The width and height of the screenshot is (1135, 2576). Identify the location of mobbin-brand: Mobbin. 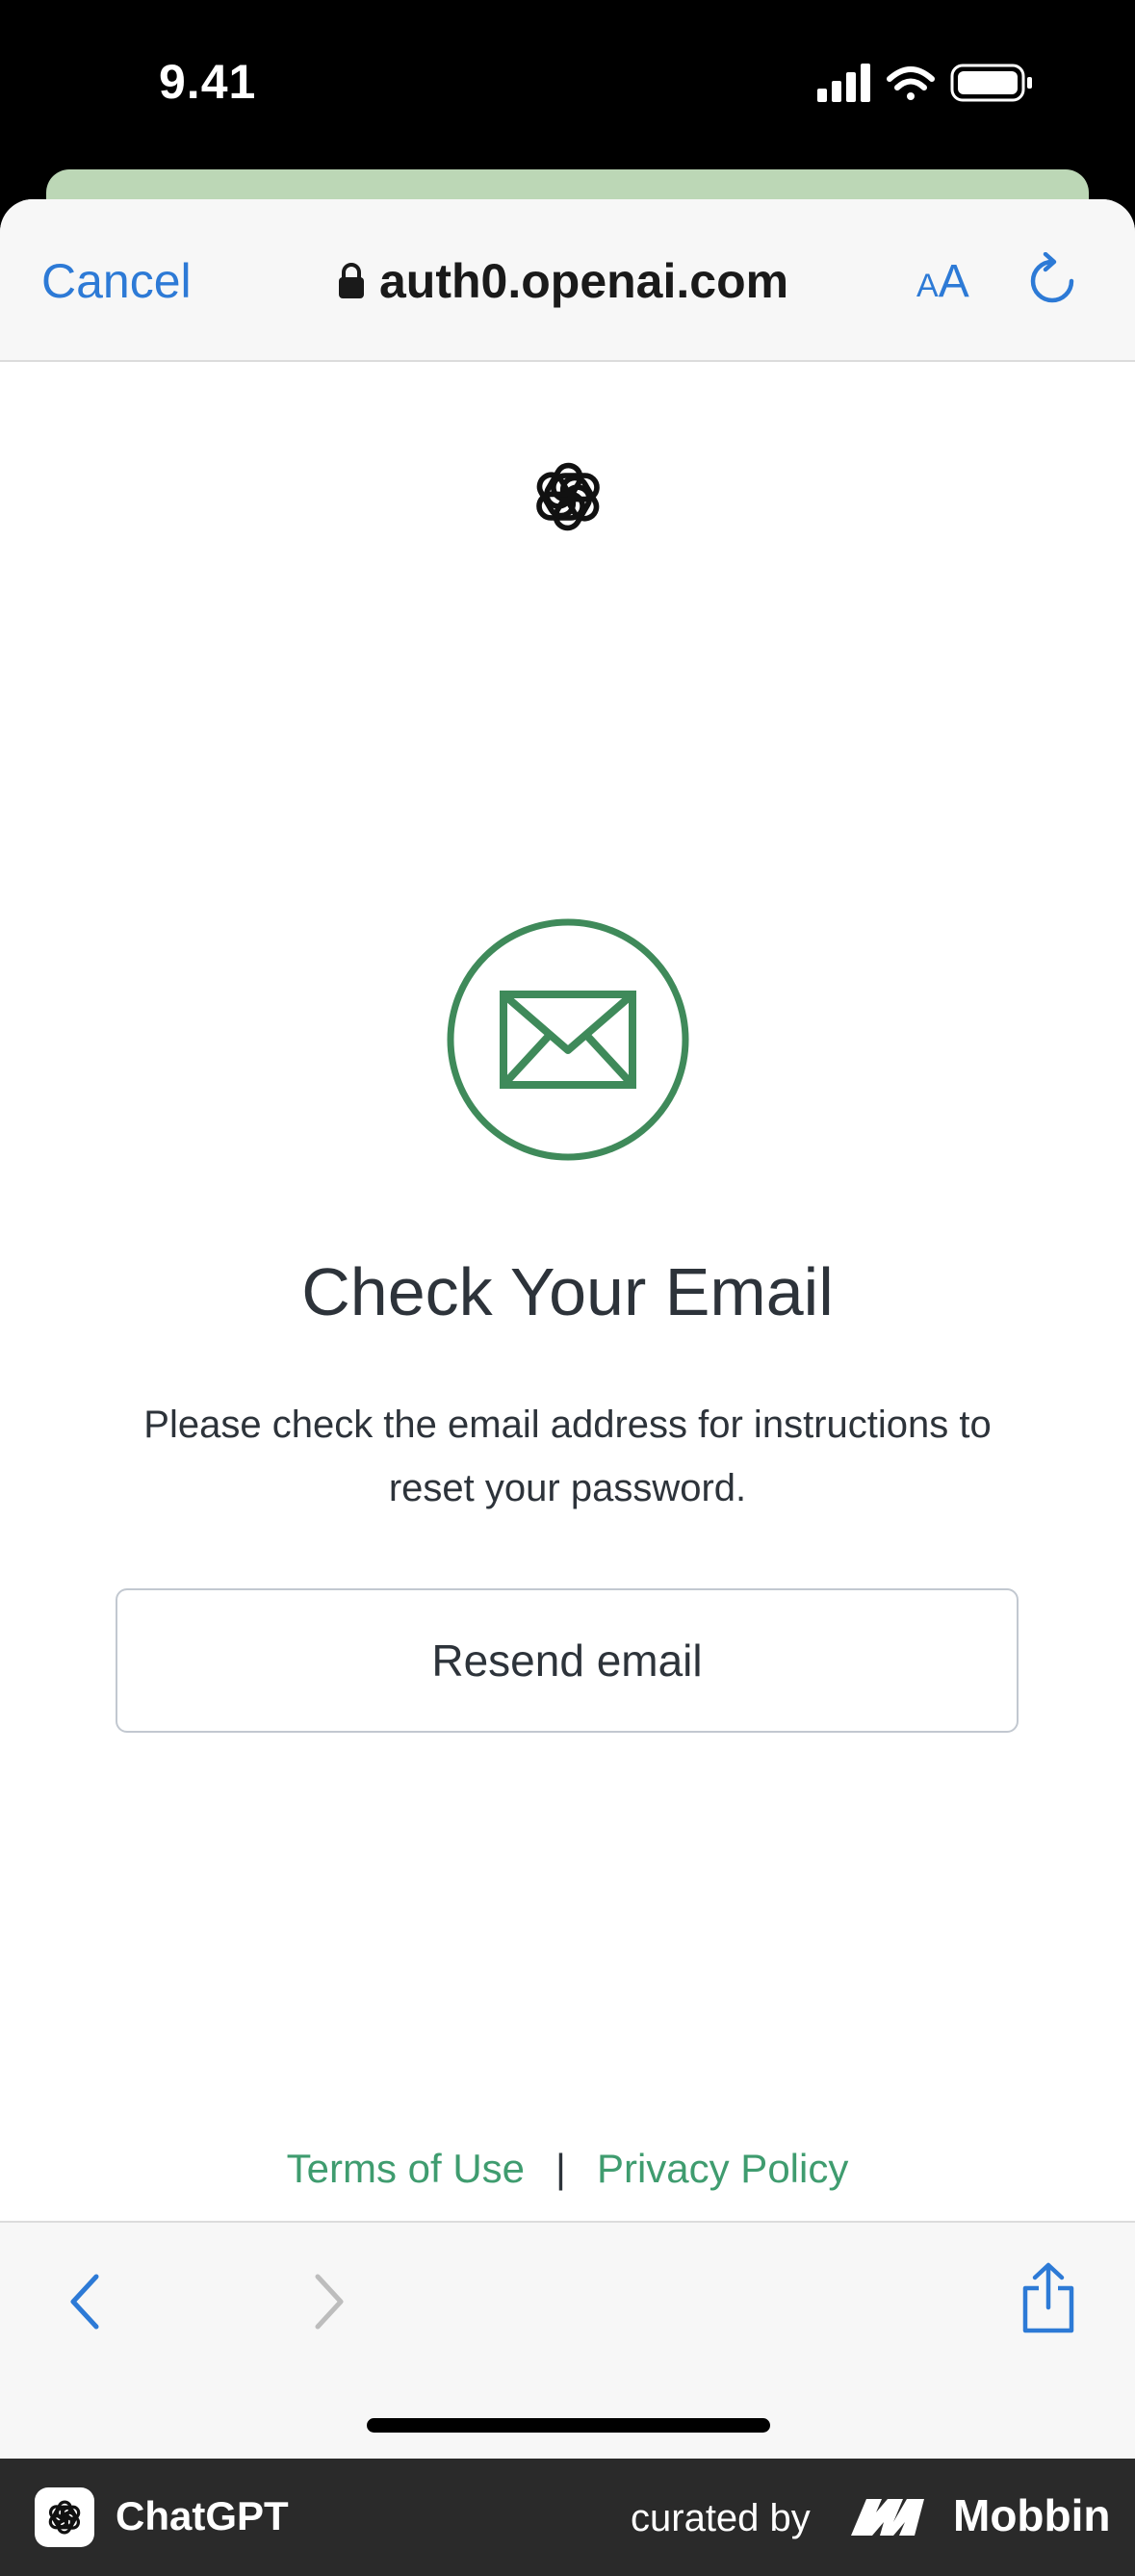
(1032, 2515).